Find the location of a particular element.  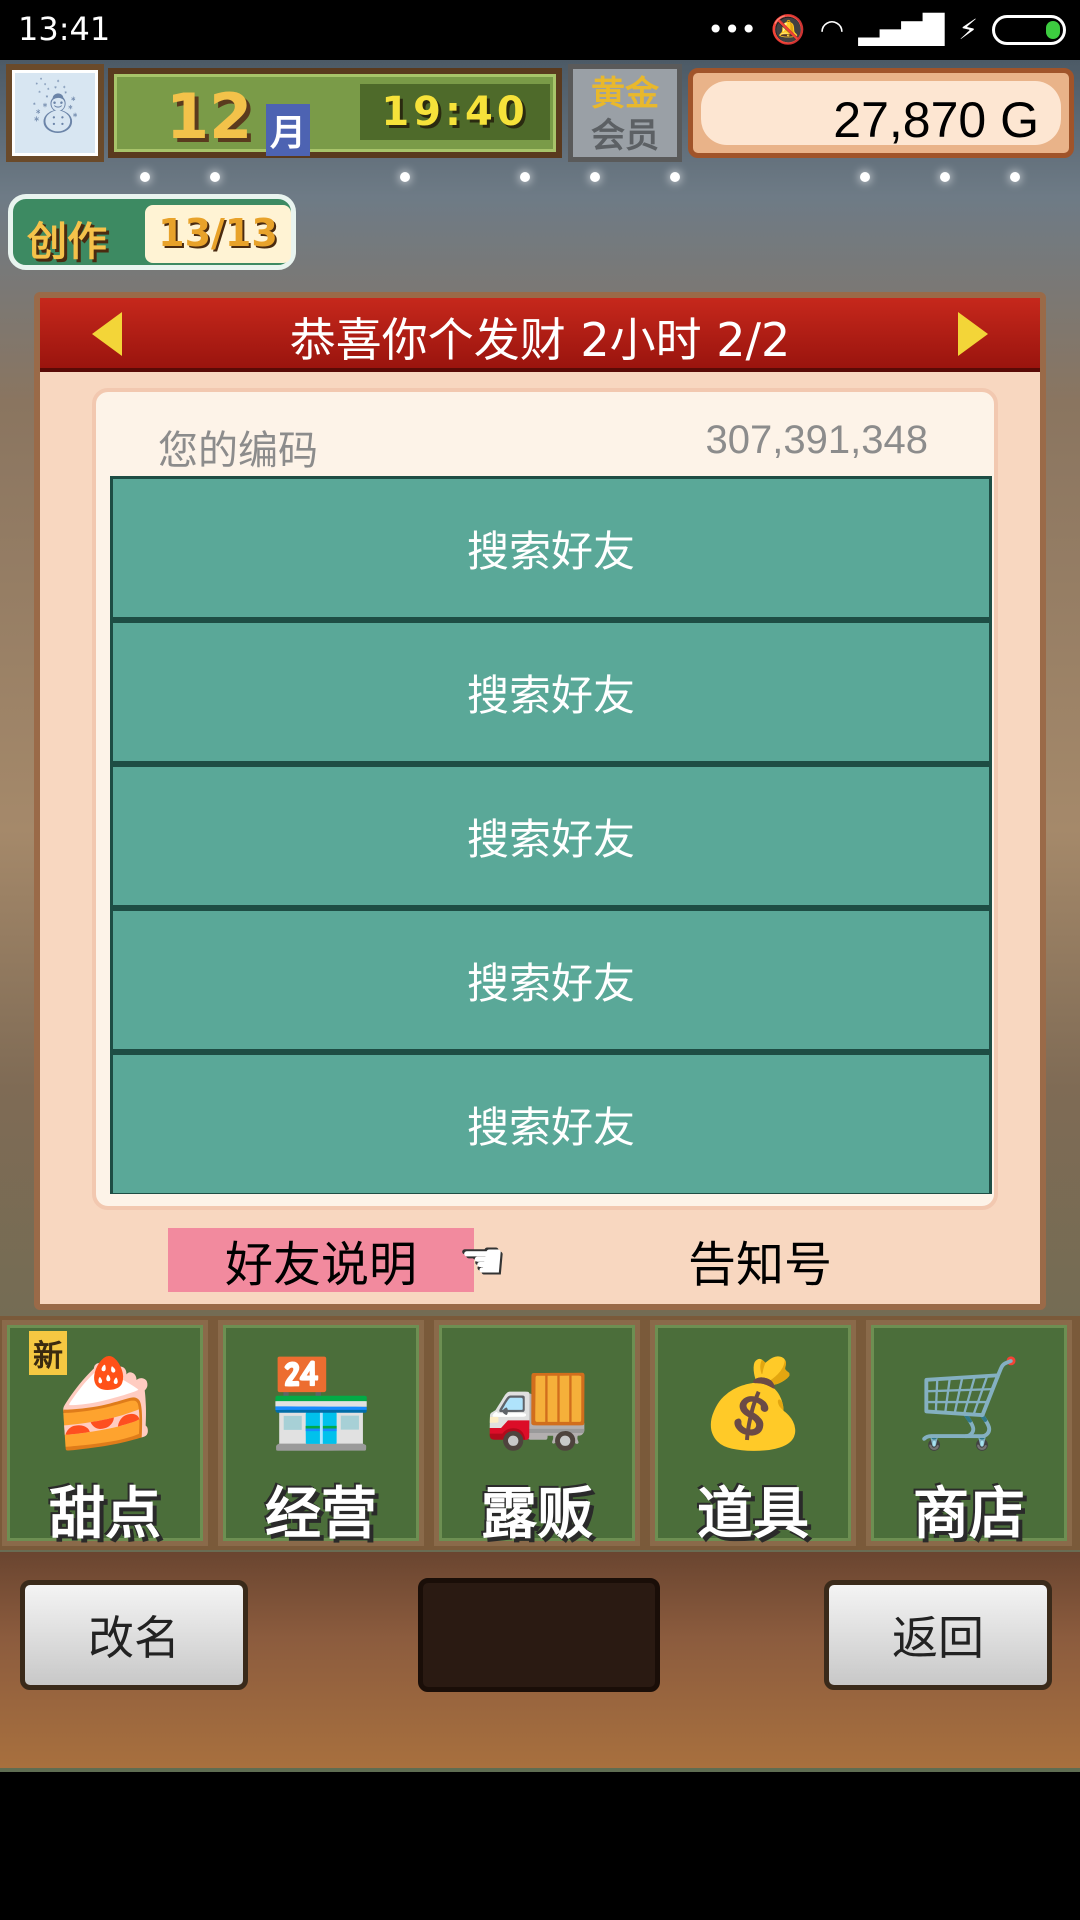

menu-stall: 🚚 露贩 is located at coordinates (537, 1433).